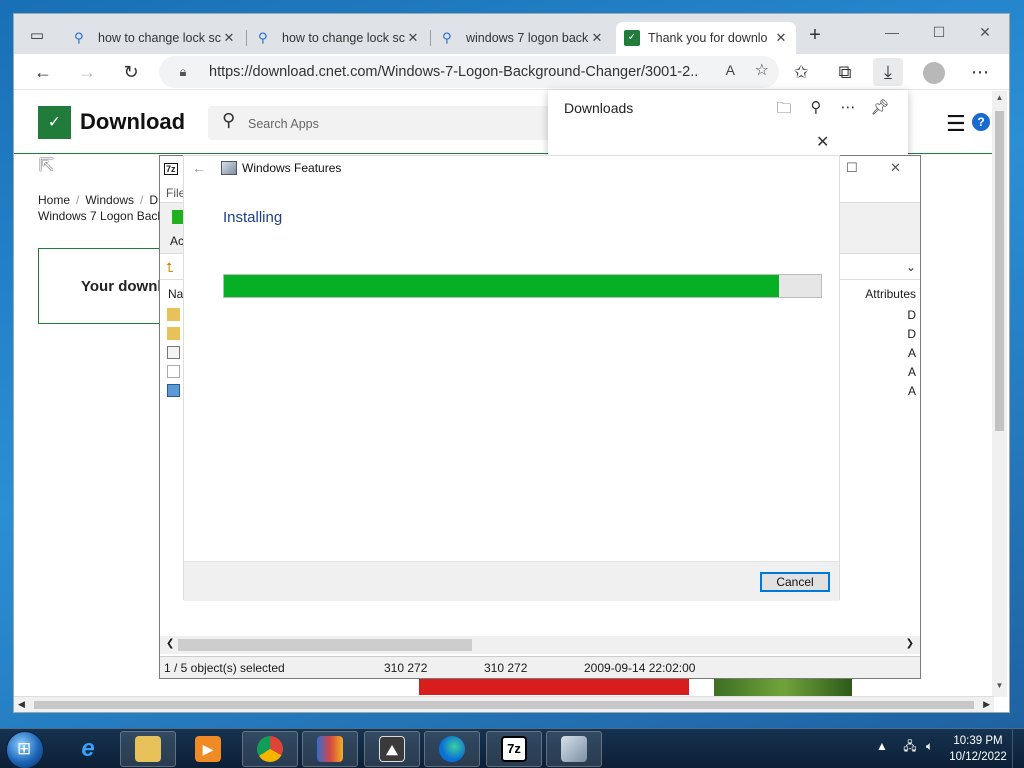  Describe the element at coordinates (909, 746) in the screenshot. I see `network-icon: 🖧︎` at that location.